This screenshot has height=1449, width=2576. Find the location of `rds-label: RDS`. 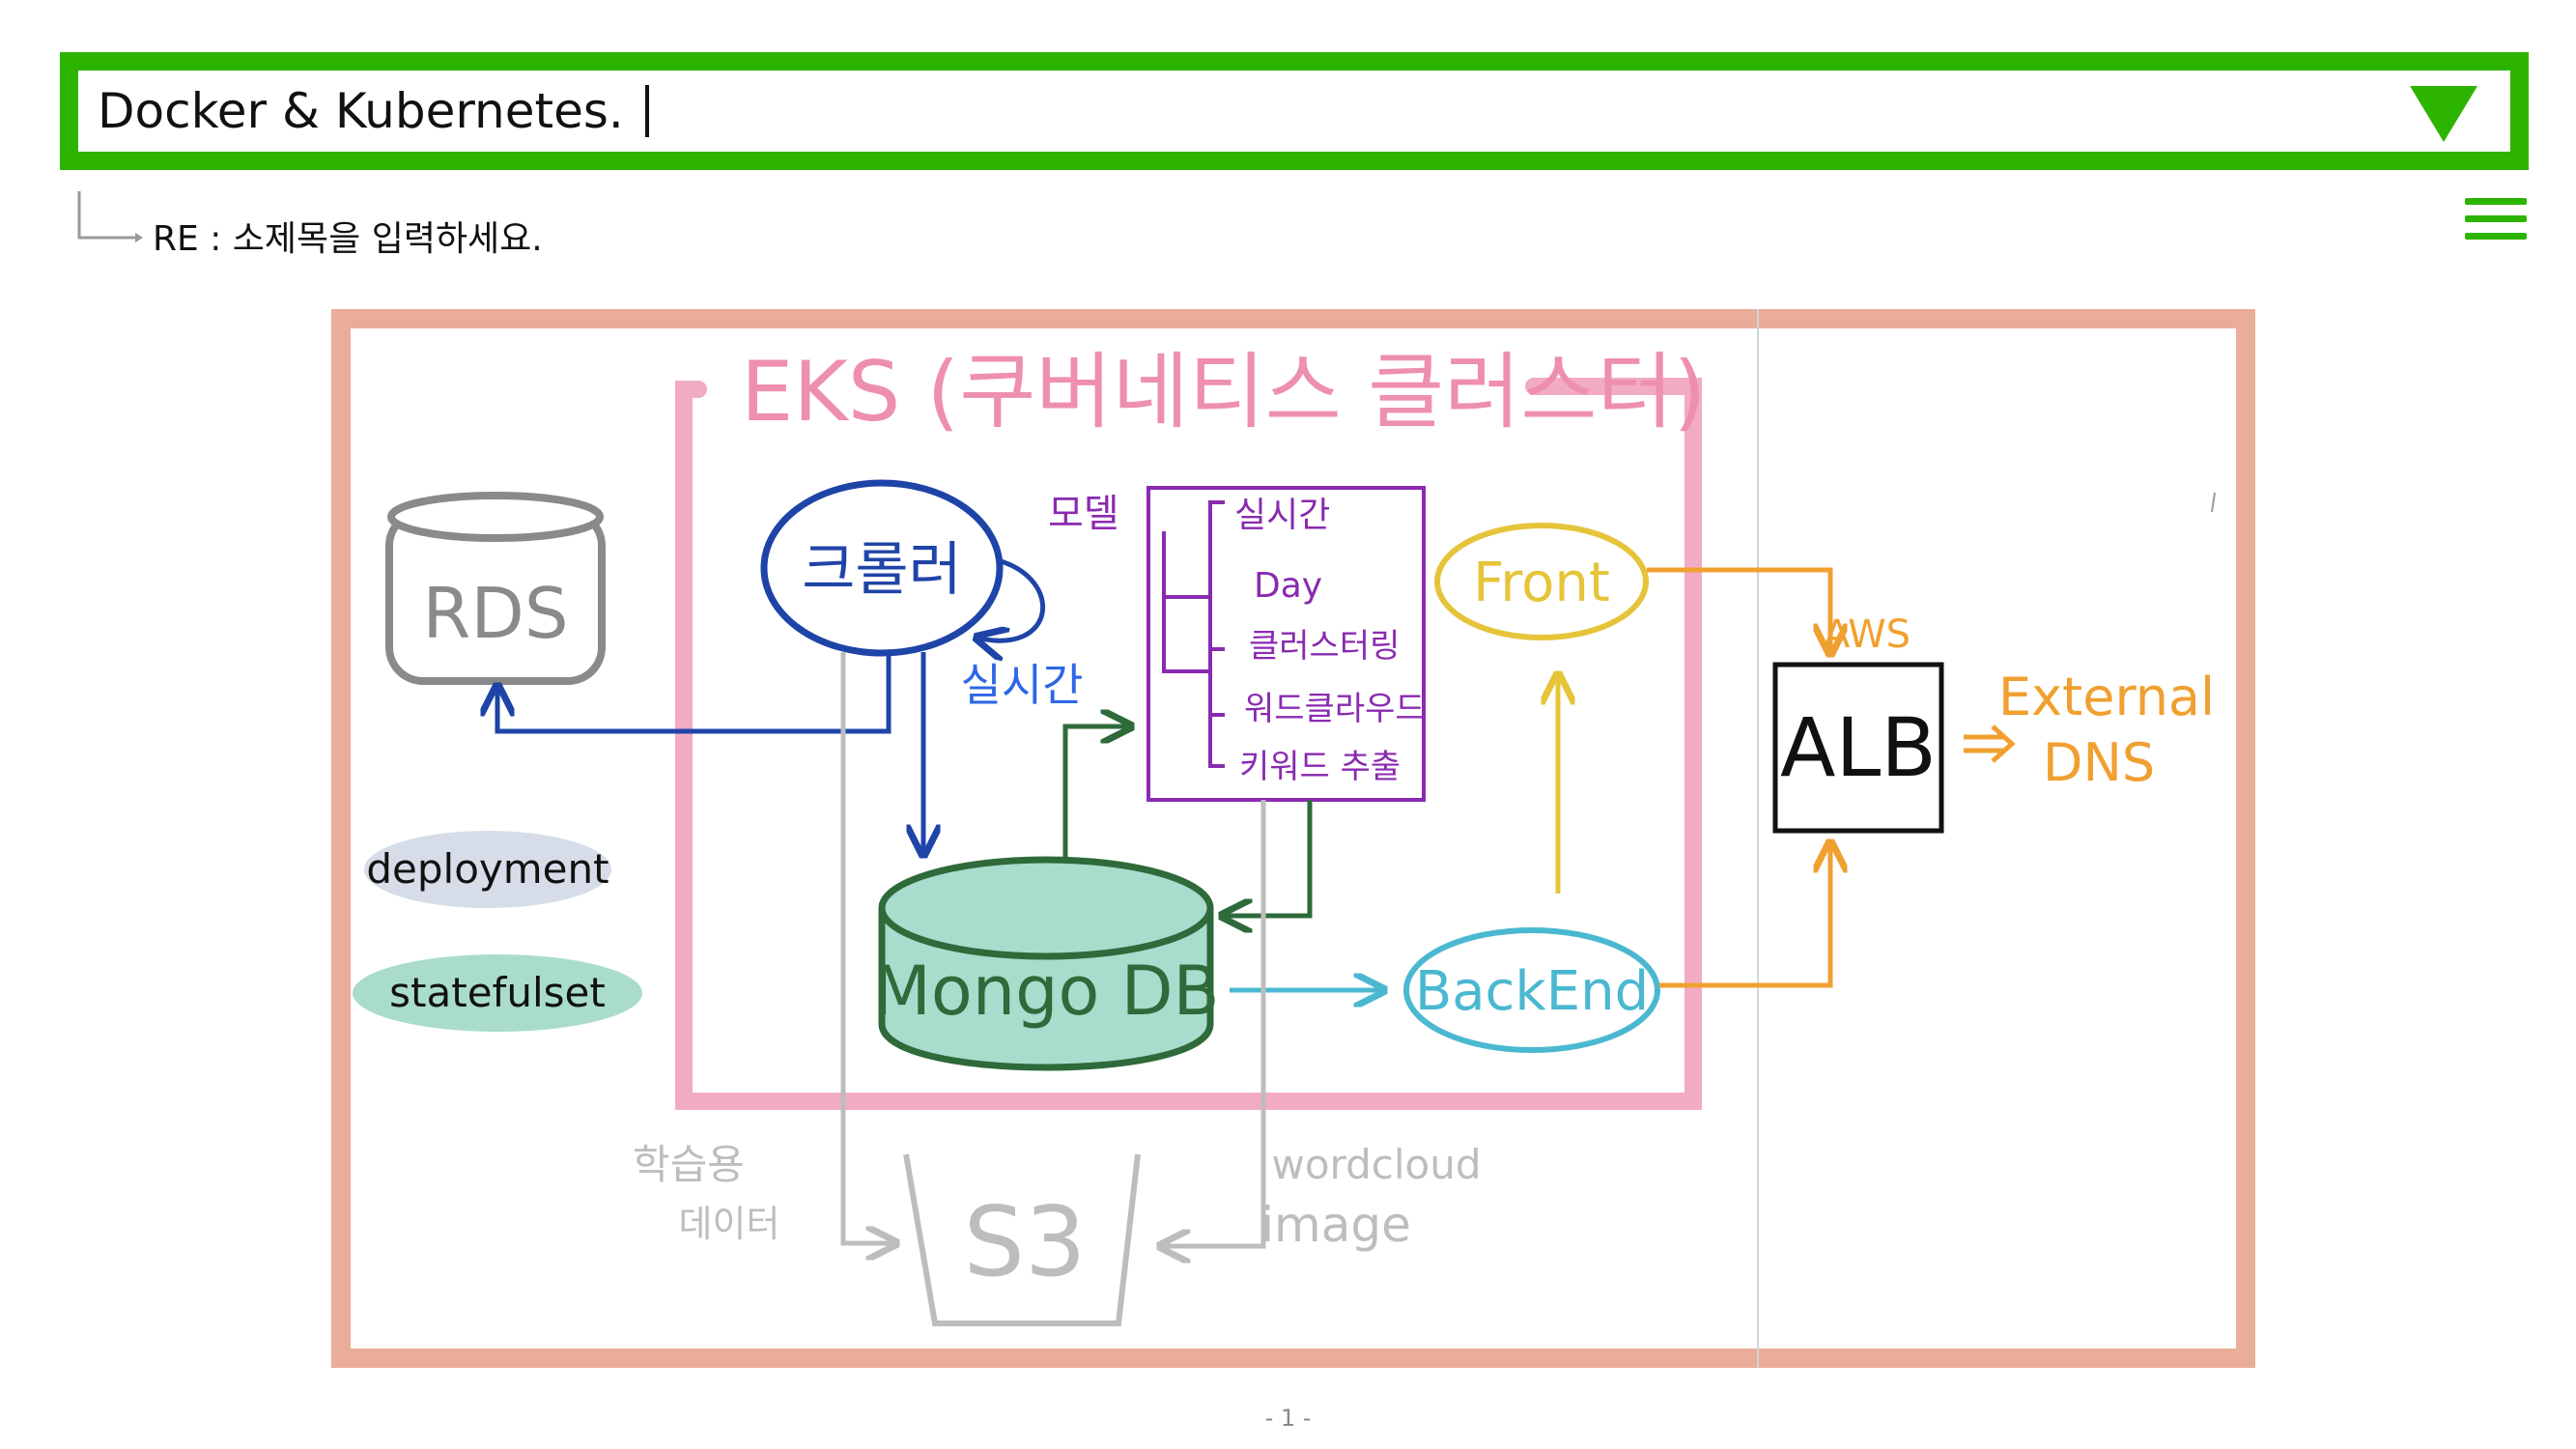

rds-label: RDS is located at coordinates (495, 613).